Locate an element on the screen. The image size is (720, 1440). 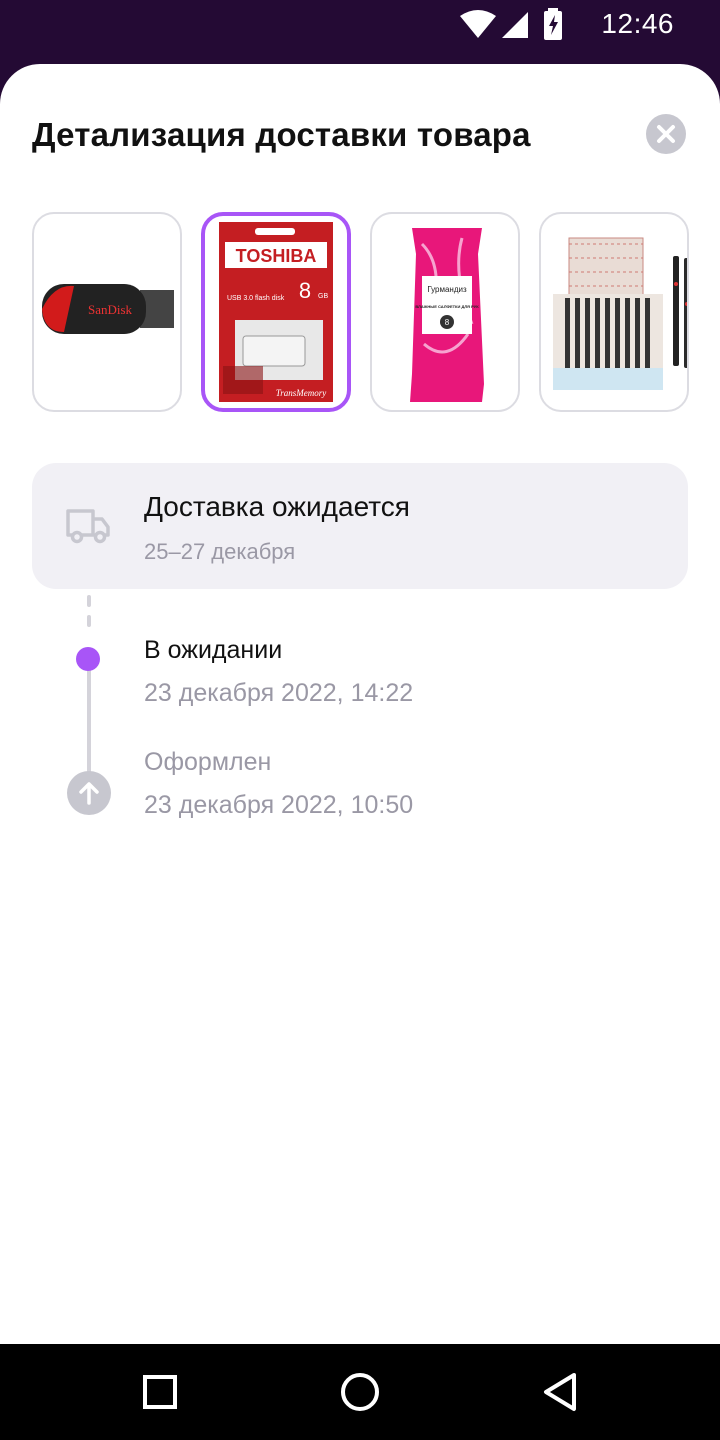
usb-flash-drive-image: SanDisk is located at coordinates (108, 309).